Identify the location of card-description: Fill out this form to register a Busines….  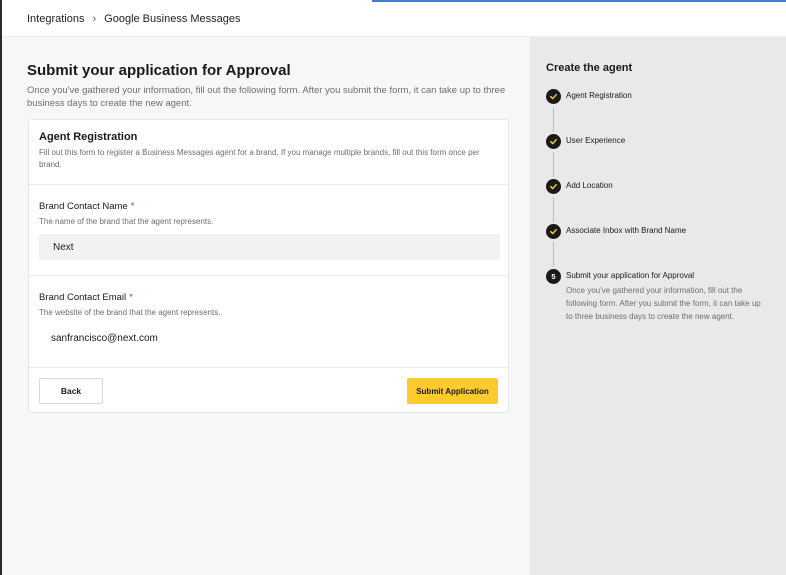
(259, 158).